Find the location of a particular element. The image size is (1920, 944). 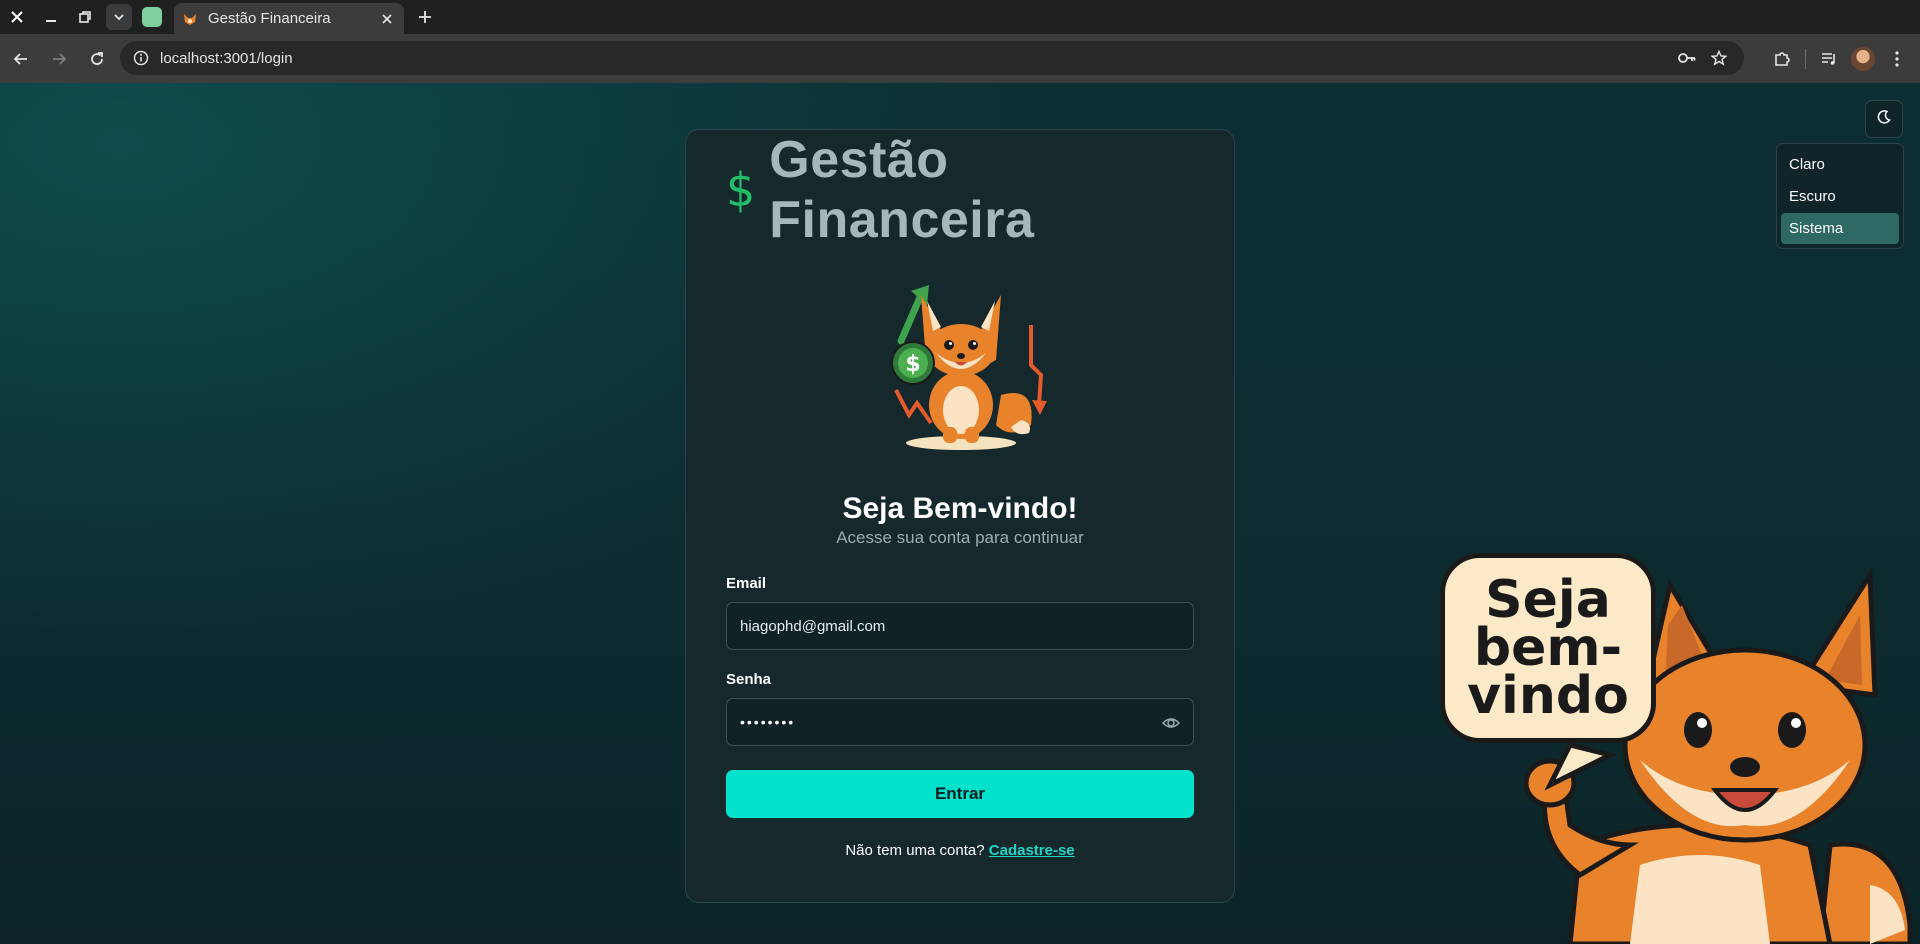

password-field: •••••••• is located at coordinates (960, 722).